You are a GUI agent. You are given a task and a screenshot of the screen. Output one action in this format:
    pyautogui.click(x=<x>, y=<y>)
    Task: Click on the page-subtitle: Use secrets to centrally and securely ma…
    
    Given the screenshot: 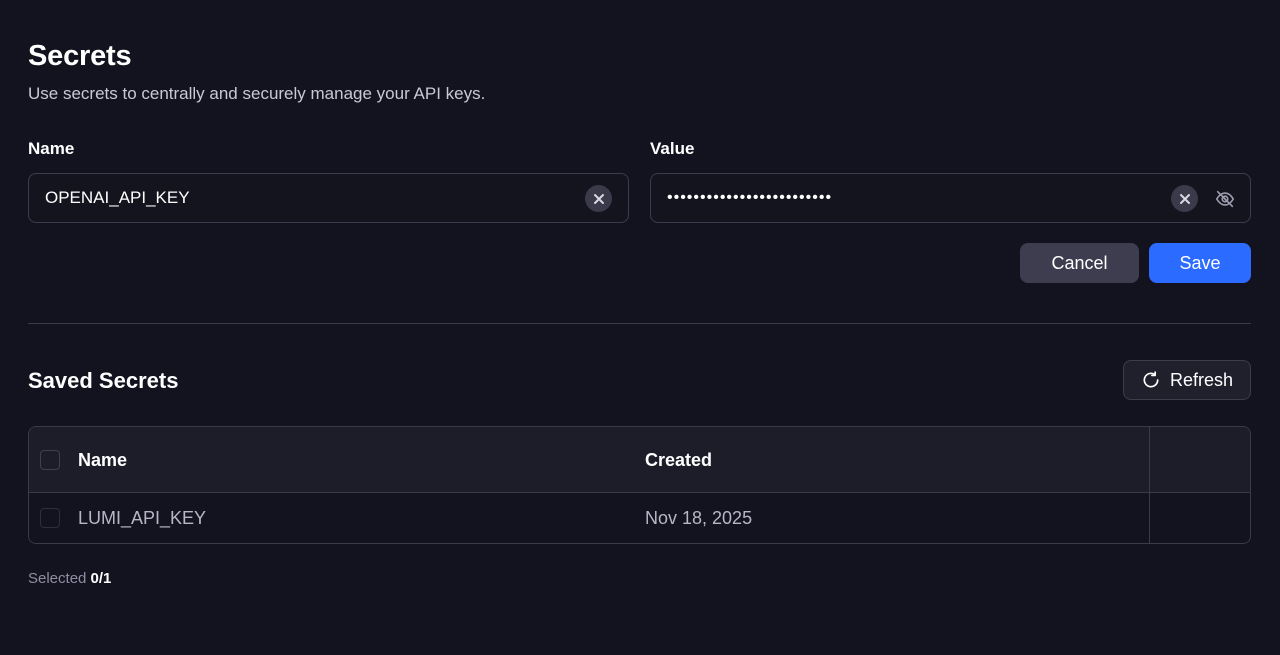 What is the action you would take?
    pyautogui.click(x=257, y=93)
    